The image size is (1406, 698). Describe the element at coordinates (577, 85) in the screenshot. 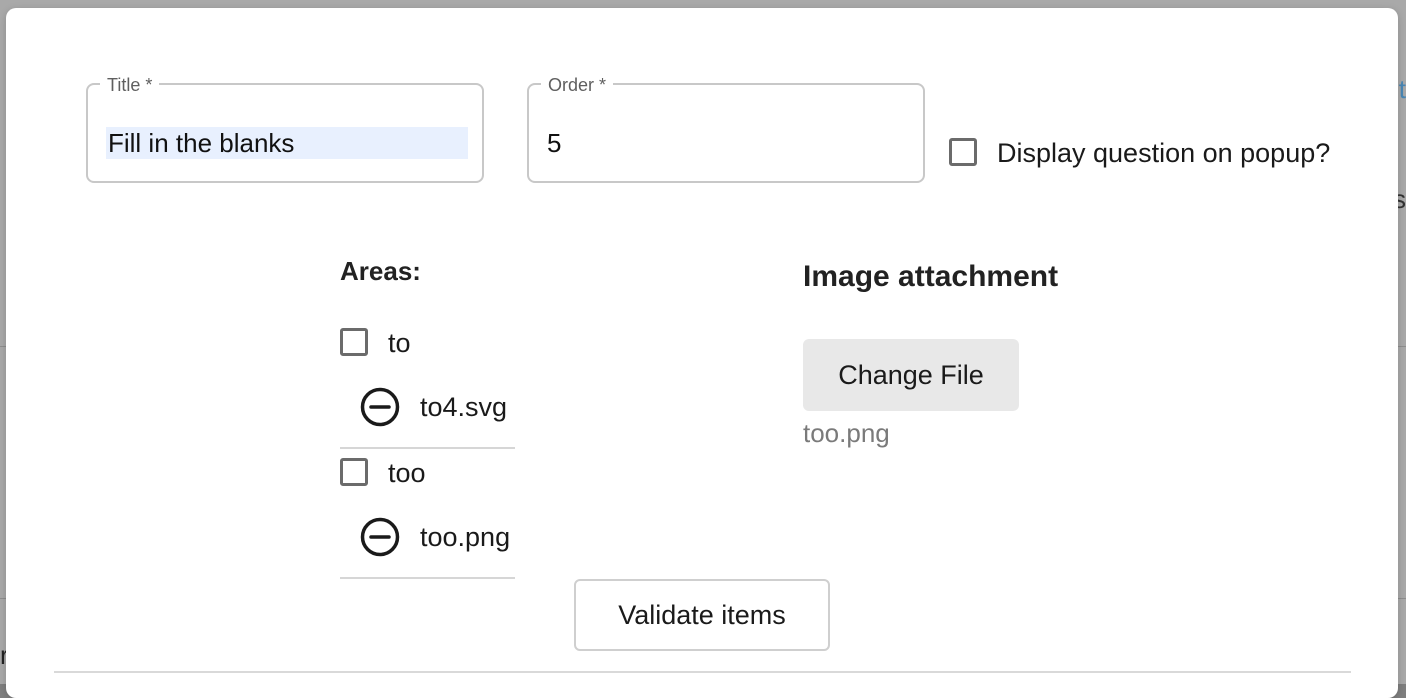

I see `order-field-label: Order *` at that location.